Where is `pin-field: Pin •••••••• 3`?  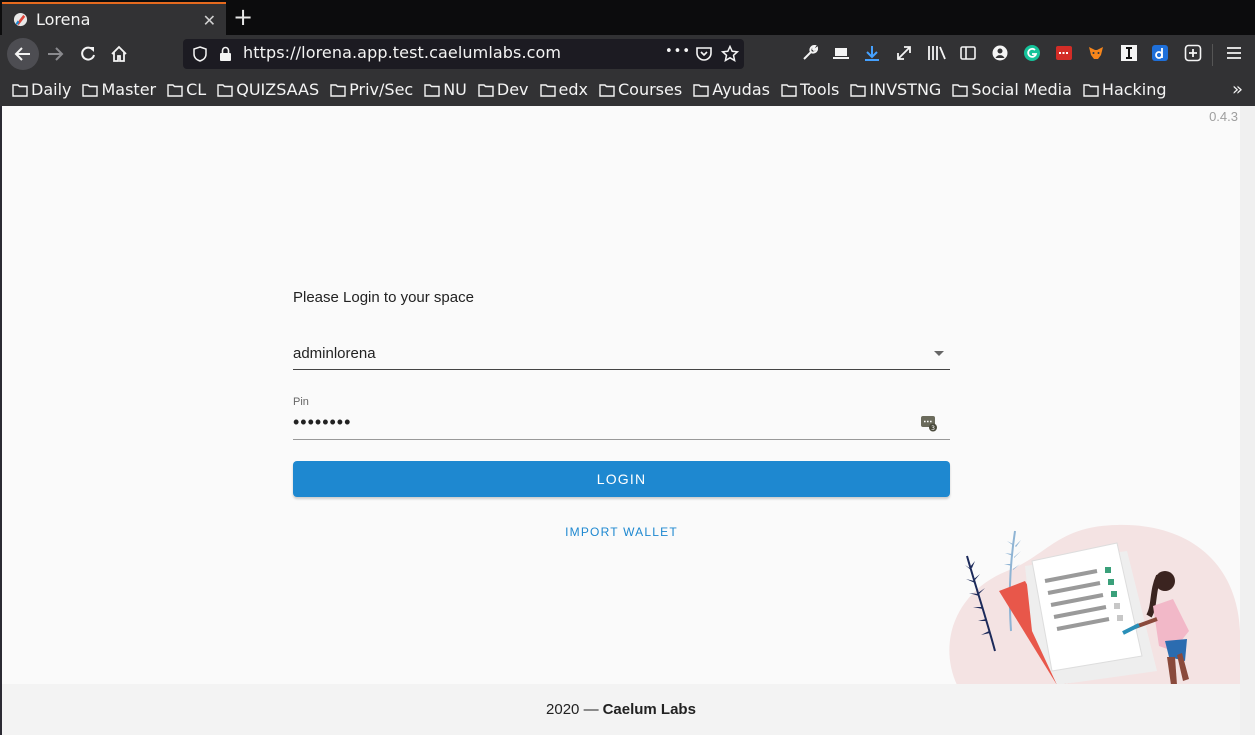
pin-field: Pin •••••••• 3 is located at coordinates (621, 417).